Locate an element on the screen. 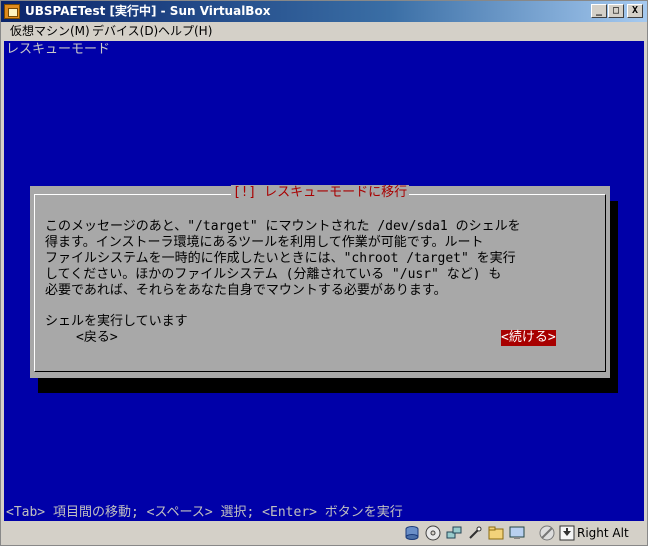  virtualbox-app-icon is located at coordinates (12, 11).